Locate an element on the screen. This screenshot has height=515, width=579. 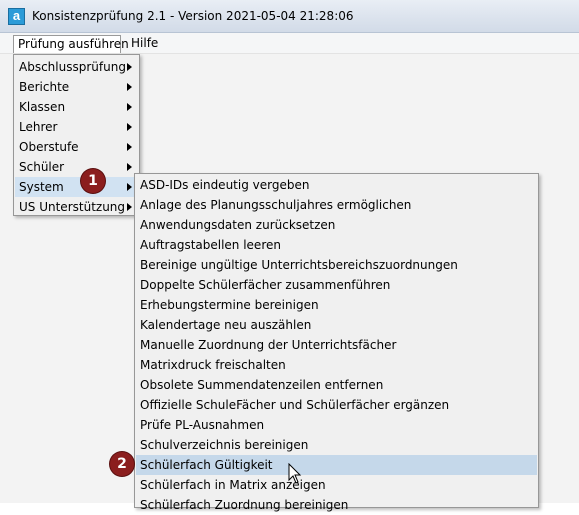
submenu-item-pl-ausnahmen: Prüfe PL-Ausnahmen is located at coordinates (336, 425).